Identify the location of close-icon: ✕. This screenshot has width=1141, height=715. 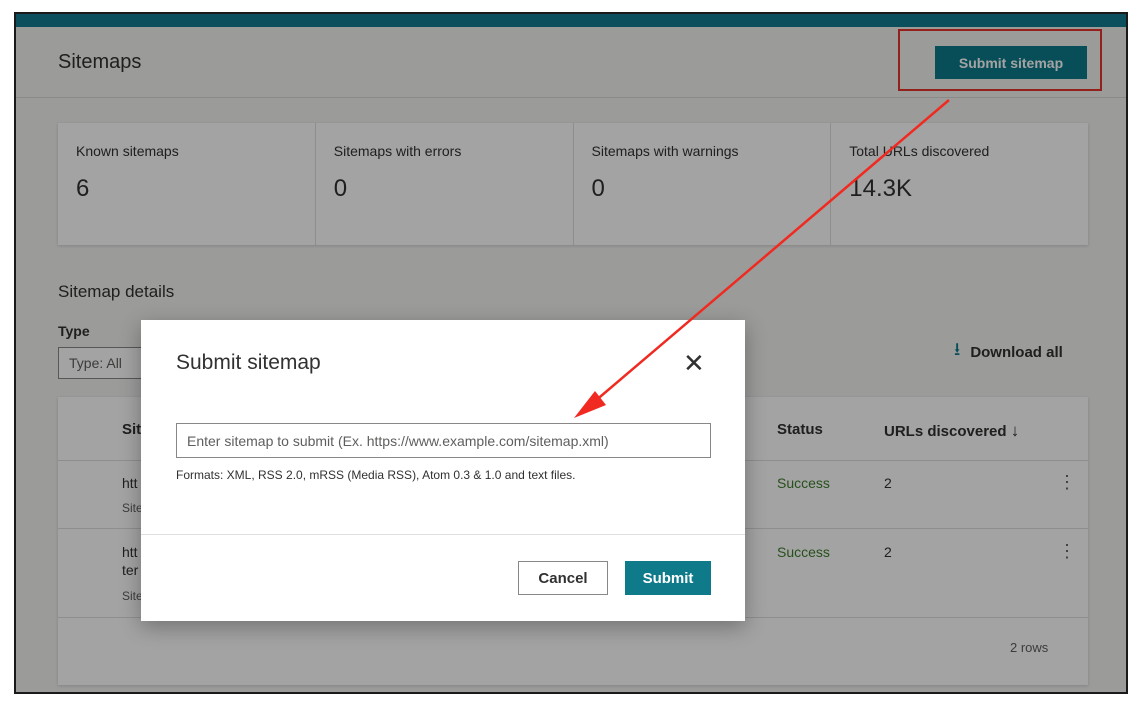
(694, 363).